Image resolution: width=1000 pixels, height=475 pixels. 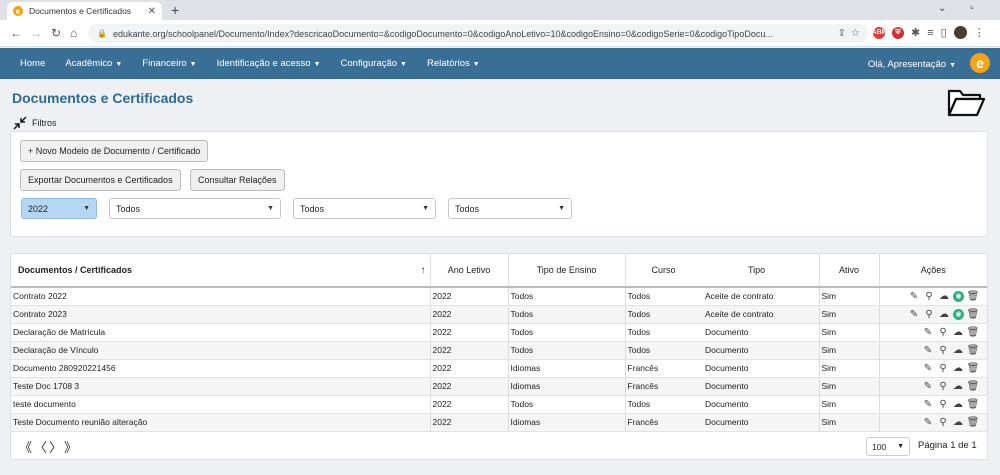 I want to click on per-page-select: 100 ▼, so click(x=888, y=446).